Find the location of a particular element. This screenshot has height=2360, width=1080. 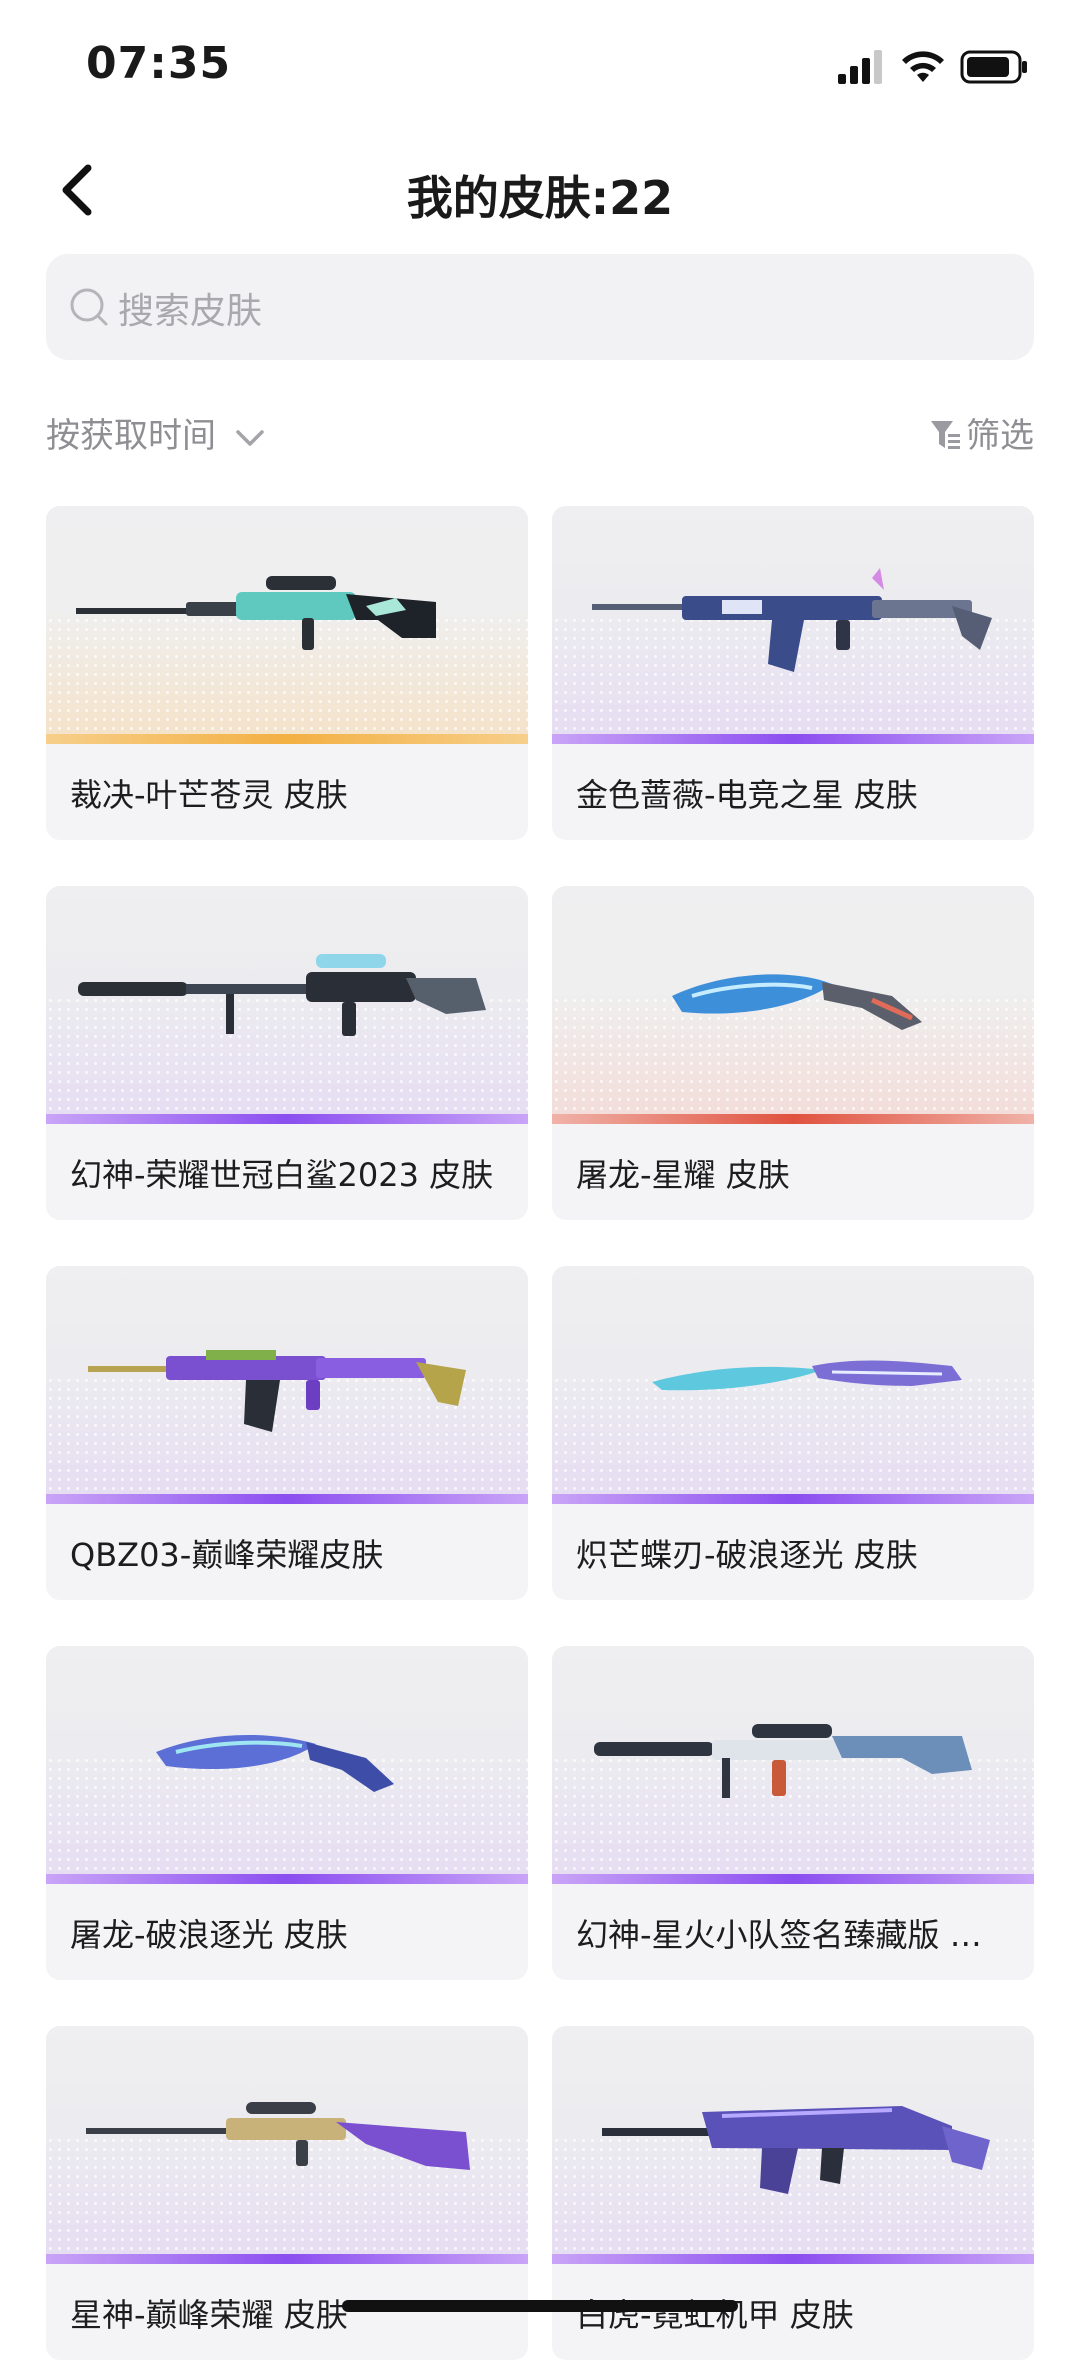

cellular-signal-icon is located at coordinates (860, 67).